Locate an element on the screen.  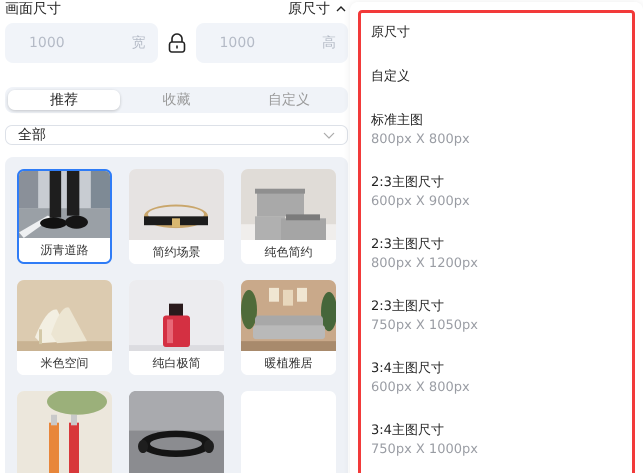
menu-item: 标准主图 is located at coordinates (501, 121).